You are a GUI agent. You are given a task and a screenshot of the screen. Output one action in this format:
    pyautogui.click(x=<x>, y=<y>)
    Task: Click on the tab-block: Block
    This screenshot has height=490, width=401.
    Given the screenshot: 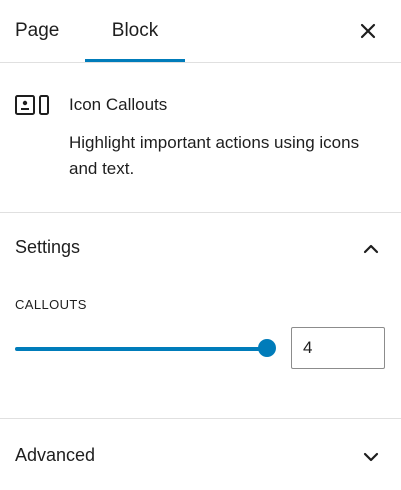 What is the action you would take?
    pyautogui.click(x=135, y=31)
    